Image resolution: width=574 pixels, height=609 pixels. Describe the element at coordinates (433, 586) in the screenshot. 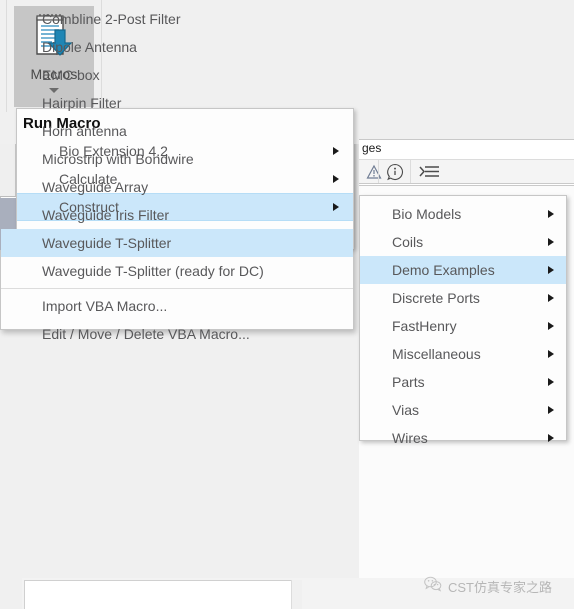

I see `wechat-logo-icon` at that location.